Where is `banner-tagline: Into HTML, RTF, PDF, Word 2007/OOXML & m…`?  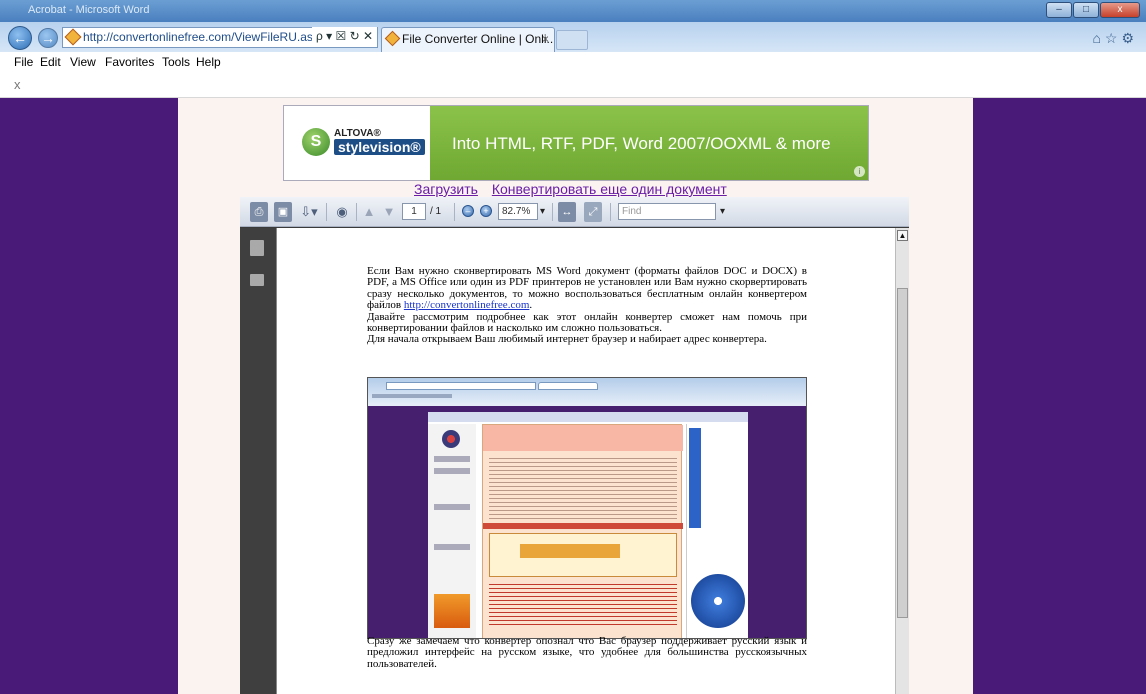 banner-tagline: Into HTML, RTF, PDF, Word 2007/OOXML & m… is located at coordinates (641, 143).